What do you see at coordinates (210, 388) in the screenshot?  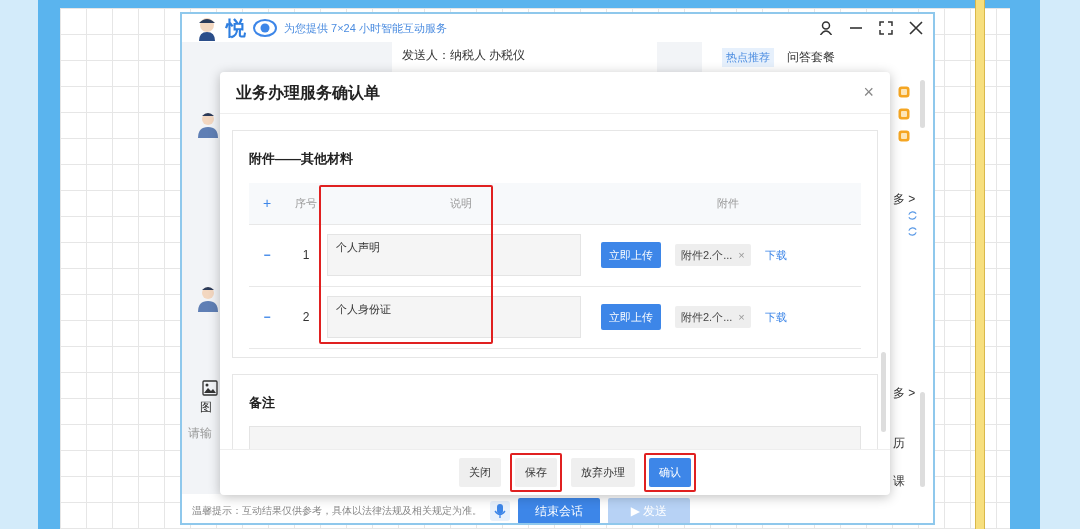 I see `image-icon` at bounding box center [210, 388].